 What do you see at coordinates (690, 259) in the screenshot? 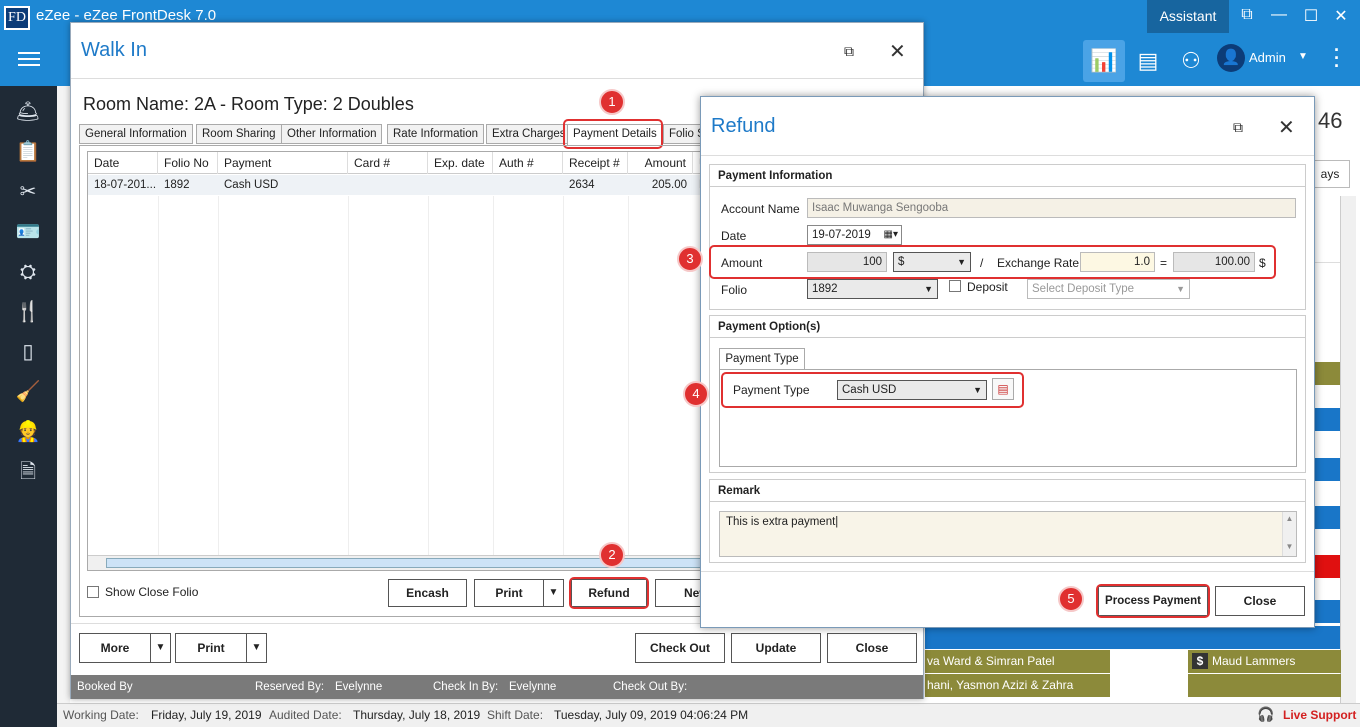
I see `callout-badge-3: 3` at bounding box center [690, 259].